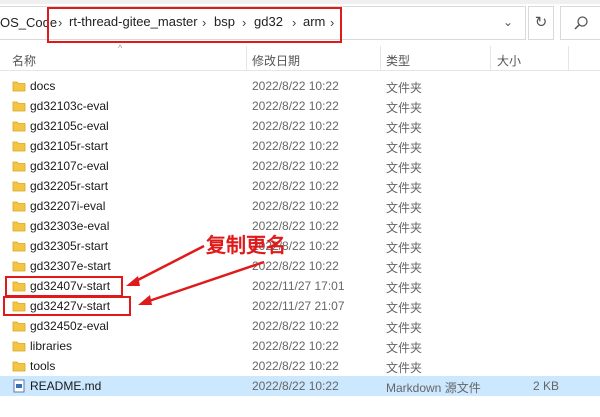 The width and height of the screenshot is (600, 417). I want to click on column-header: ^ 名称 修改日期 类型 大小, so click(300, 57).